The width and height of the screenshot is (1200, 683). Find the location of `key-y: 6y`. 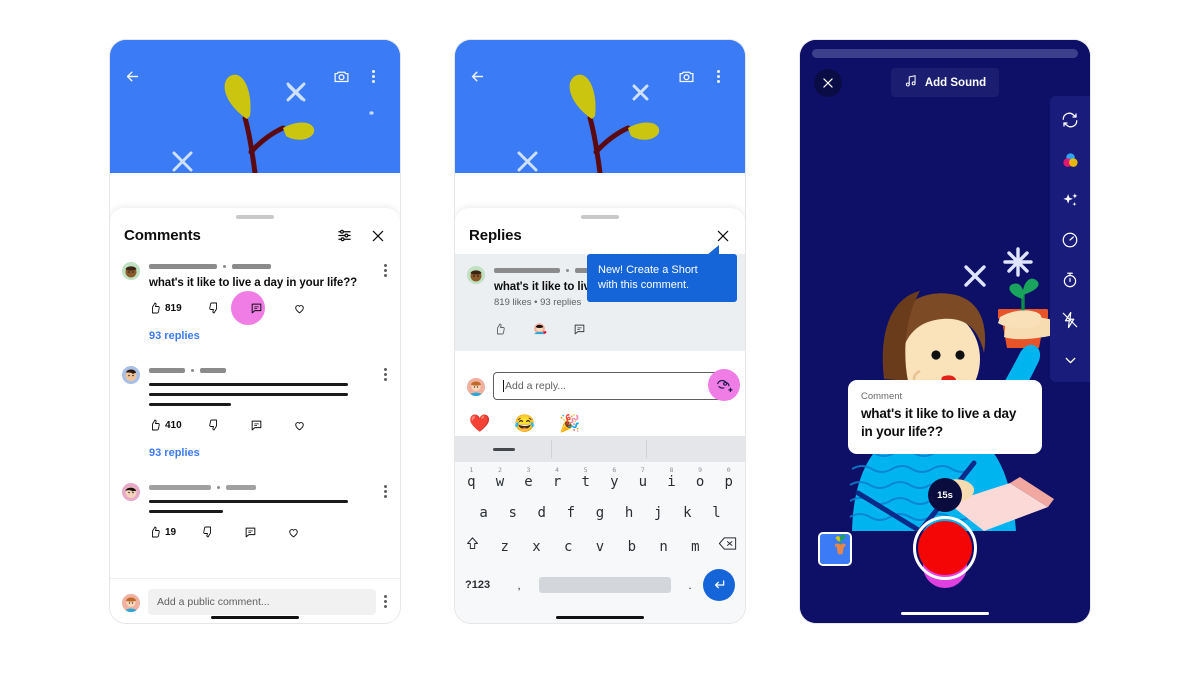

key-y: 6y is located at coordinates (614, 482).